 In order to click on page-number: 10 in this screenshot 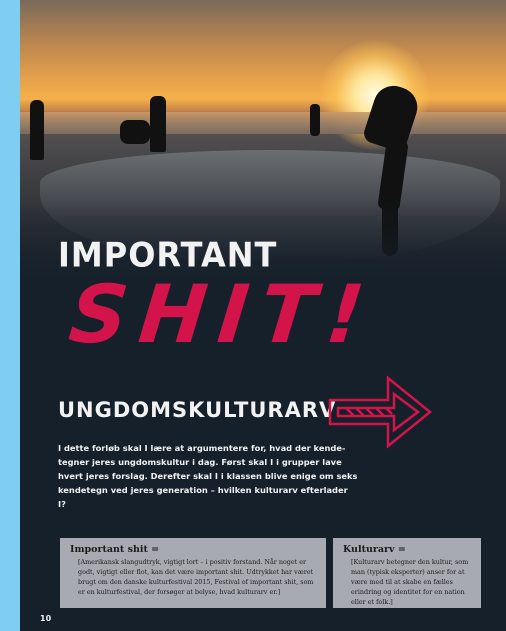, I will do `click(46, 618)`.